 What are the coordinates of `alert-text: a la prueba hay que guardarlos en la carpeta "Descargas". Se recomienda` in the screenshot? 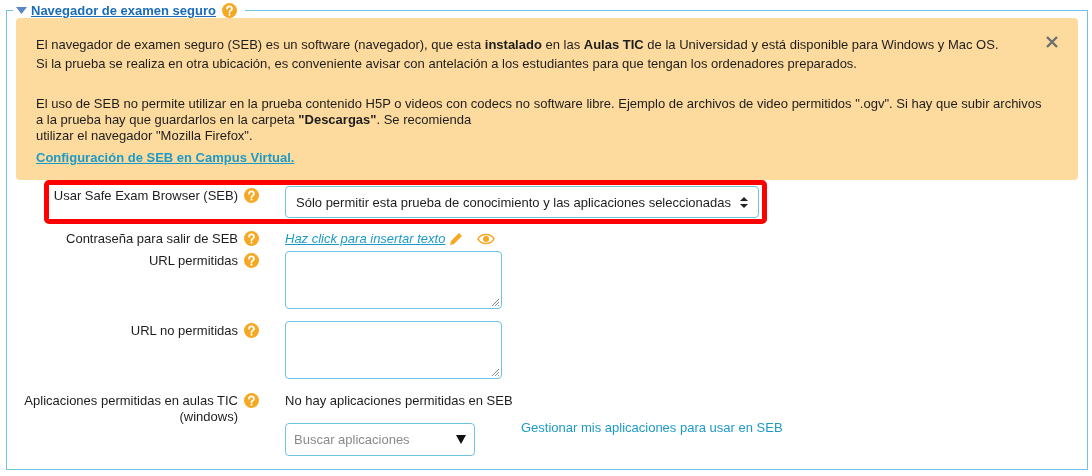 It's located at (254, 120).